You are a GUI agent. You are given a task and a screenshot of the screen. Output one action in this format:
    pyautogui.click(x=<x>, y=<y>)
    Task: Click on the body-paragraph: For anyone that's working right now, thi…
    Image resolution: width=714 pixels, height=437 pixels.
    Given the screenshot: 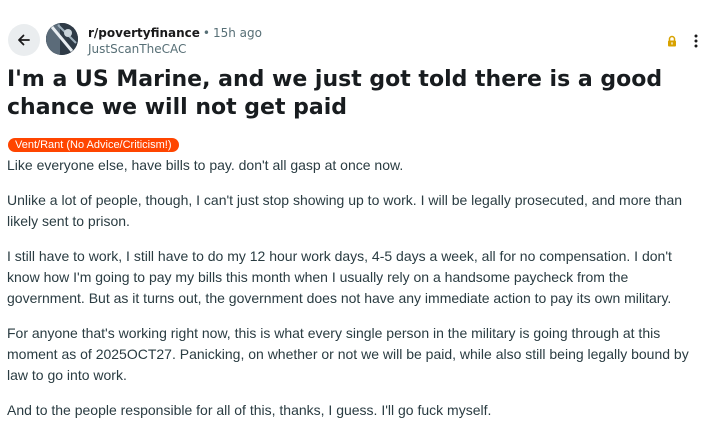 What is the action you would take?
    pyautogui.click(x=348, y=354)
    